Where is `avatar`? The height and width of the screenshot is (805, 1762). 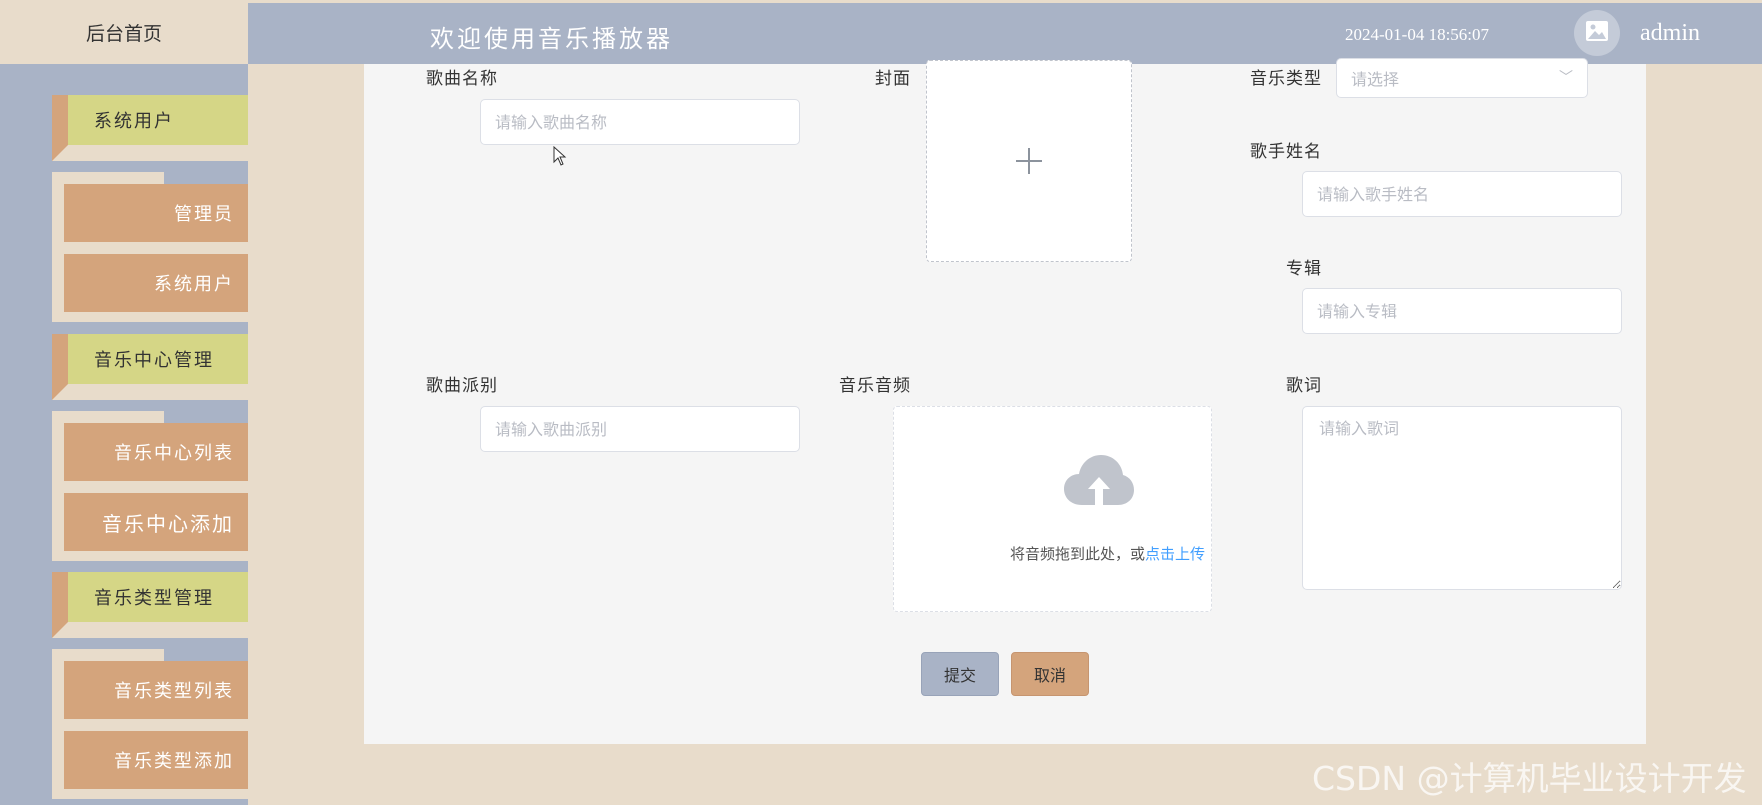 avatar is located at coordinates (1597, 33).